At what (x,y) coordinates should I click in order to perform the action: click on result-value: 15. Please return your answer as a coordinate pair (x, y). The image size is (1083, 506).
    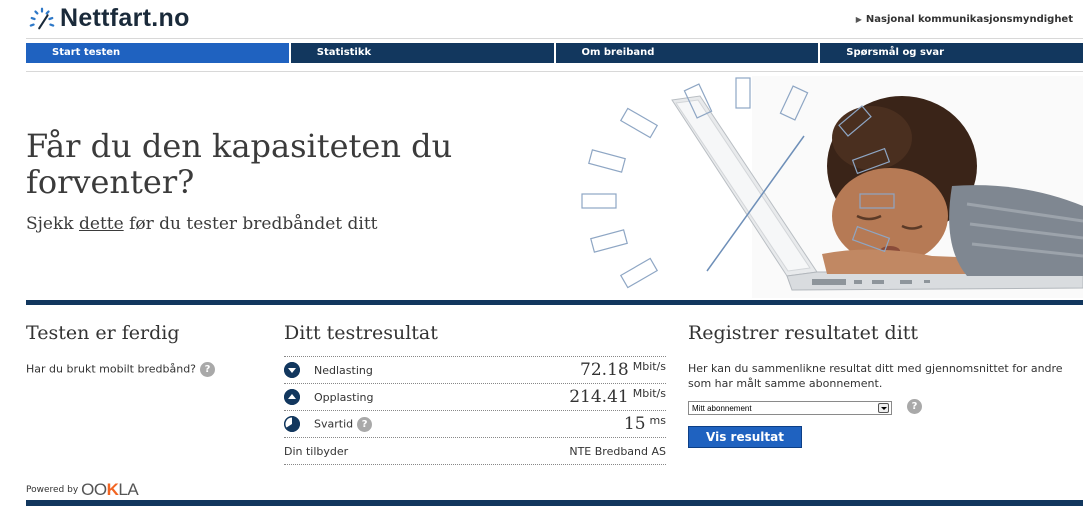
    Looking at the image, I should click on (634, 424).